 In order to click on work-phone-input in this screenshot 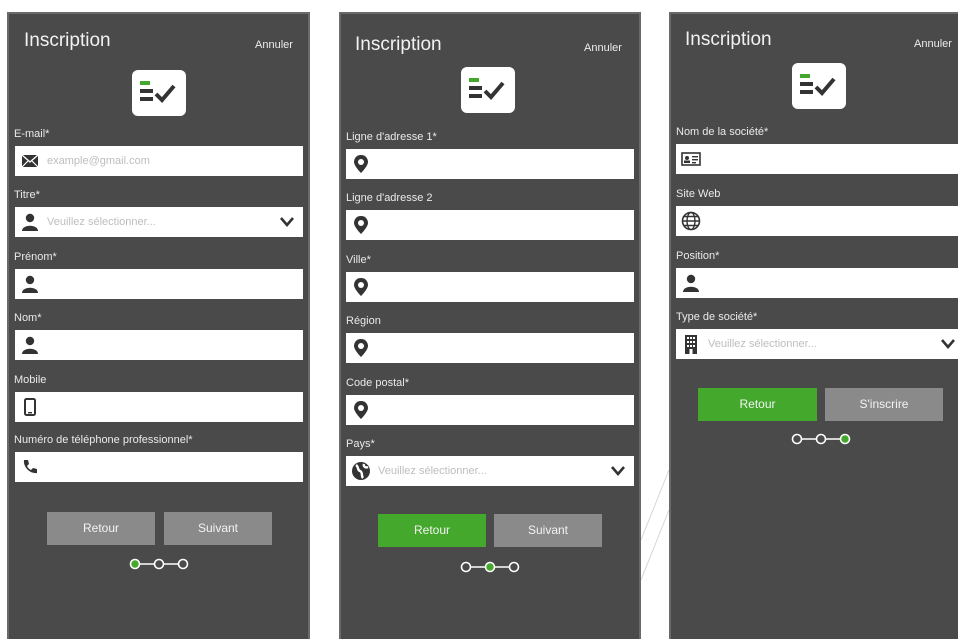, I will do `click(159, 467)`.